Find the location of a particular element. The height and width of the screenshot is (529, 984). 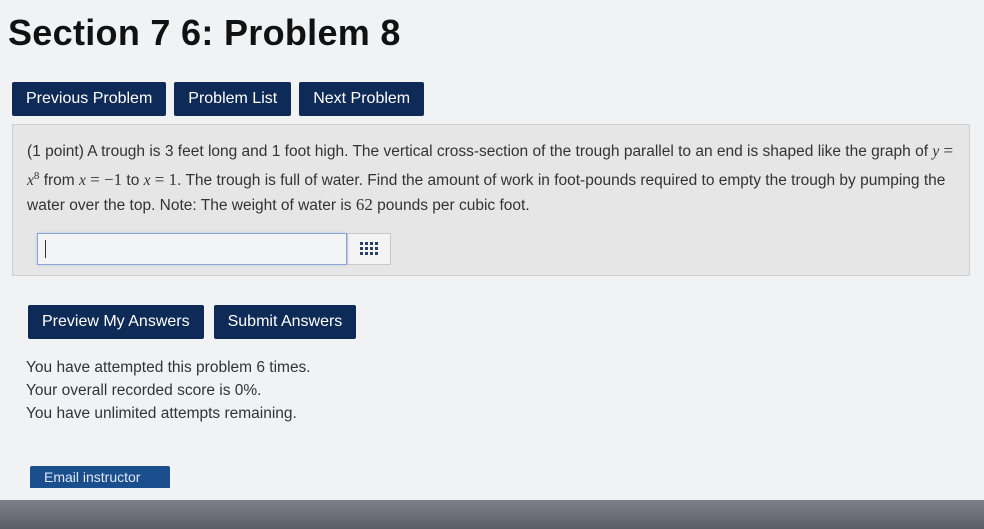

math-equals: = is located at coordinates (946, 150).